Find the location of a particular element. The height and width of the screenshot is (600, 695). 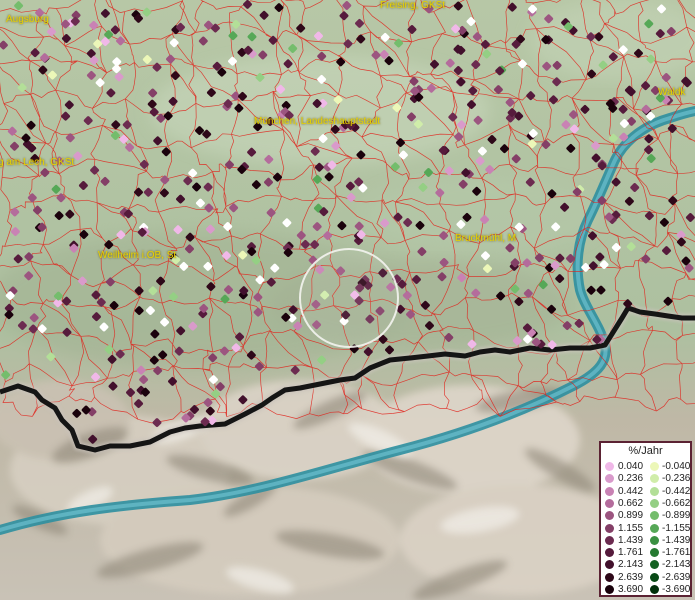

legend-value-negative: -2.639 is located at coordinates (676, 577).